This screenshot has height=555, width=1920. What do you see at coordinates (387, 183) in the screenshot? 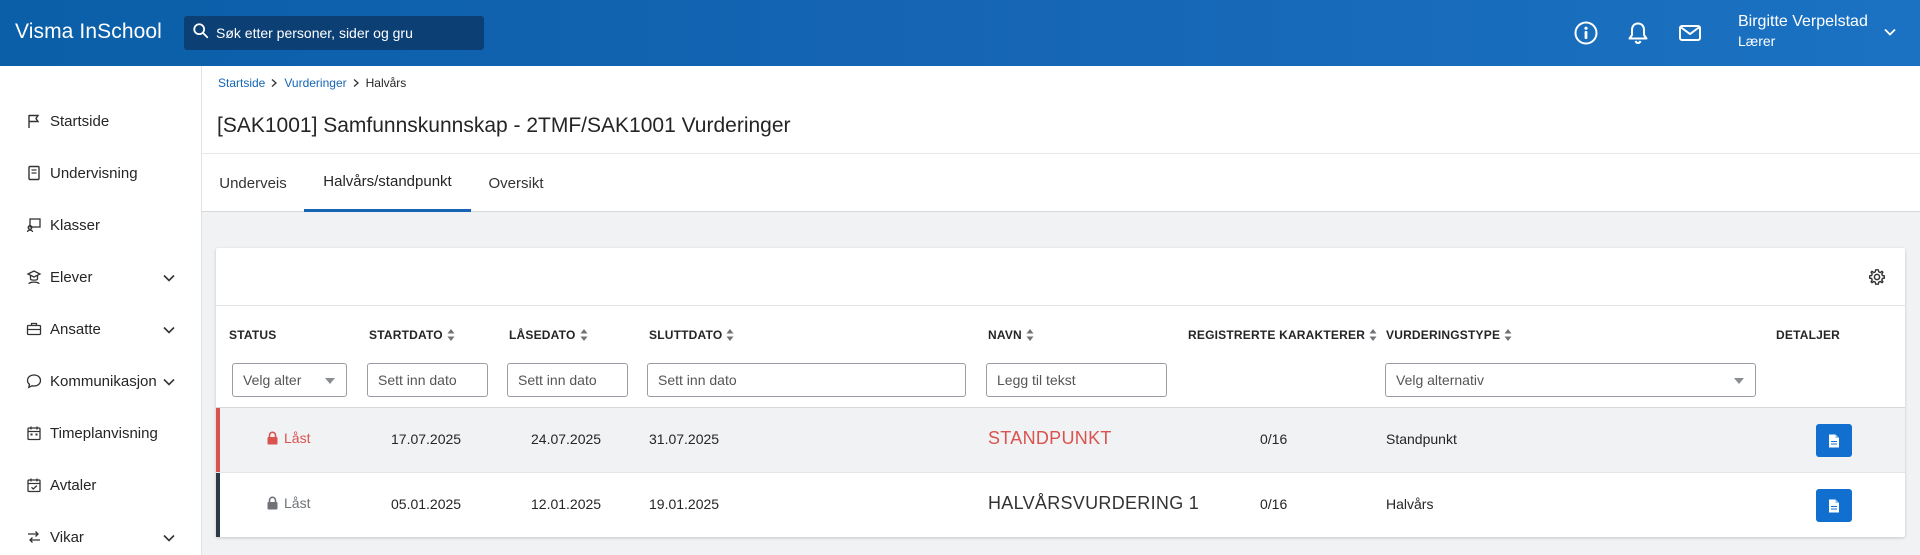
I see `tab-halvars-standpunkt: Halvårs/standpunkt` at bounding box center [387, 183].